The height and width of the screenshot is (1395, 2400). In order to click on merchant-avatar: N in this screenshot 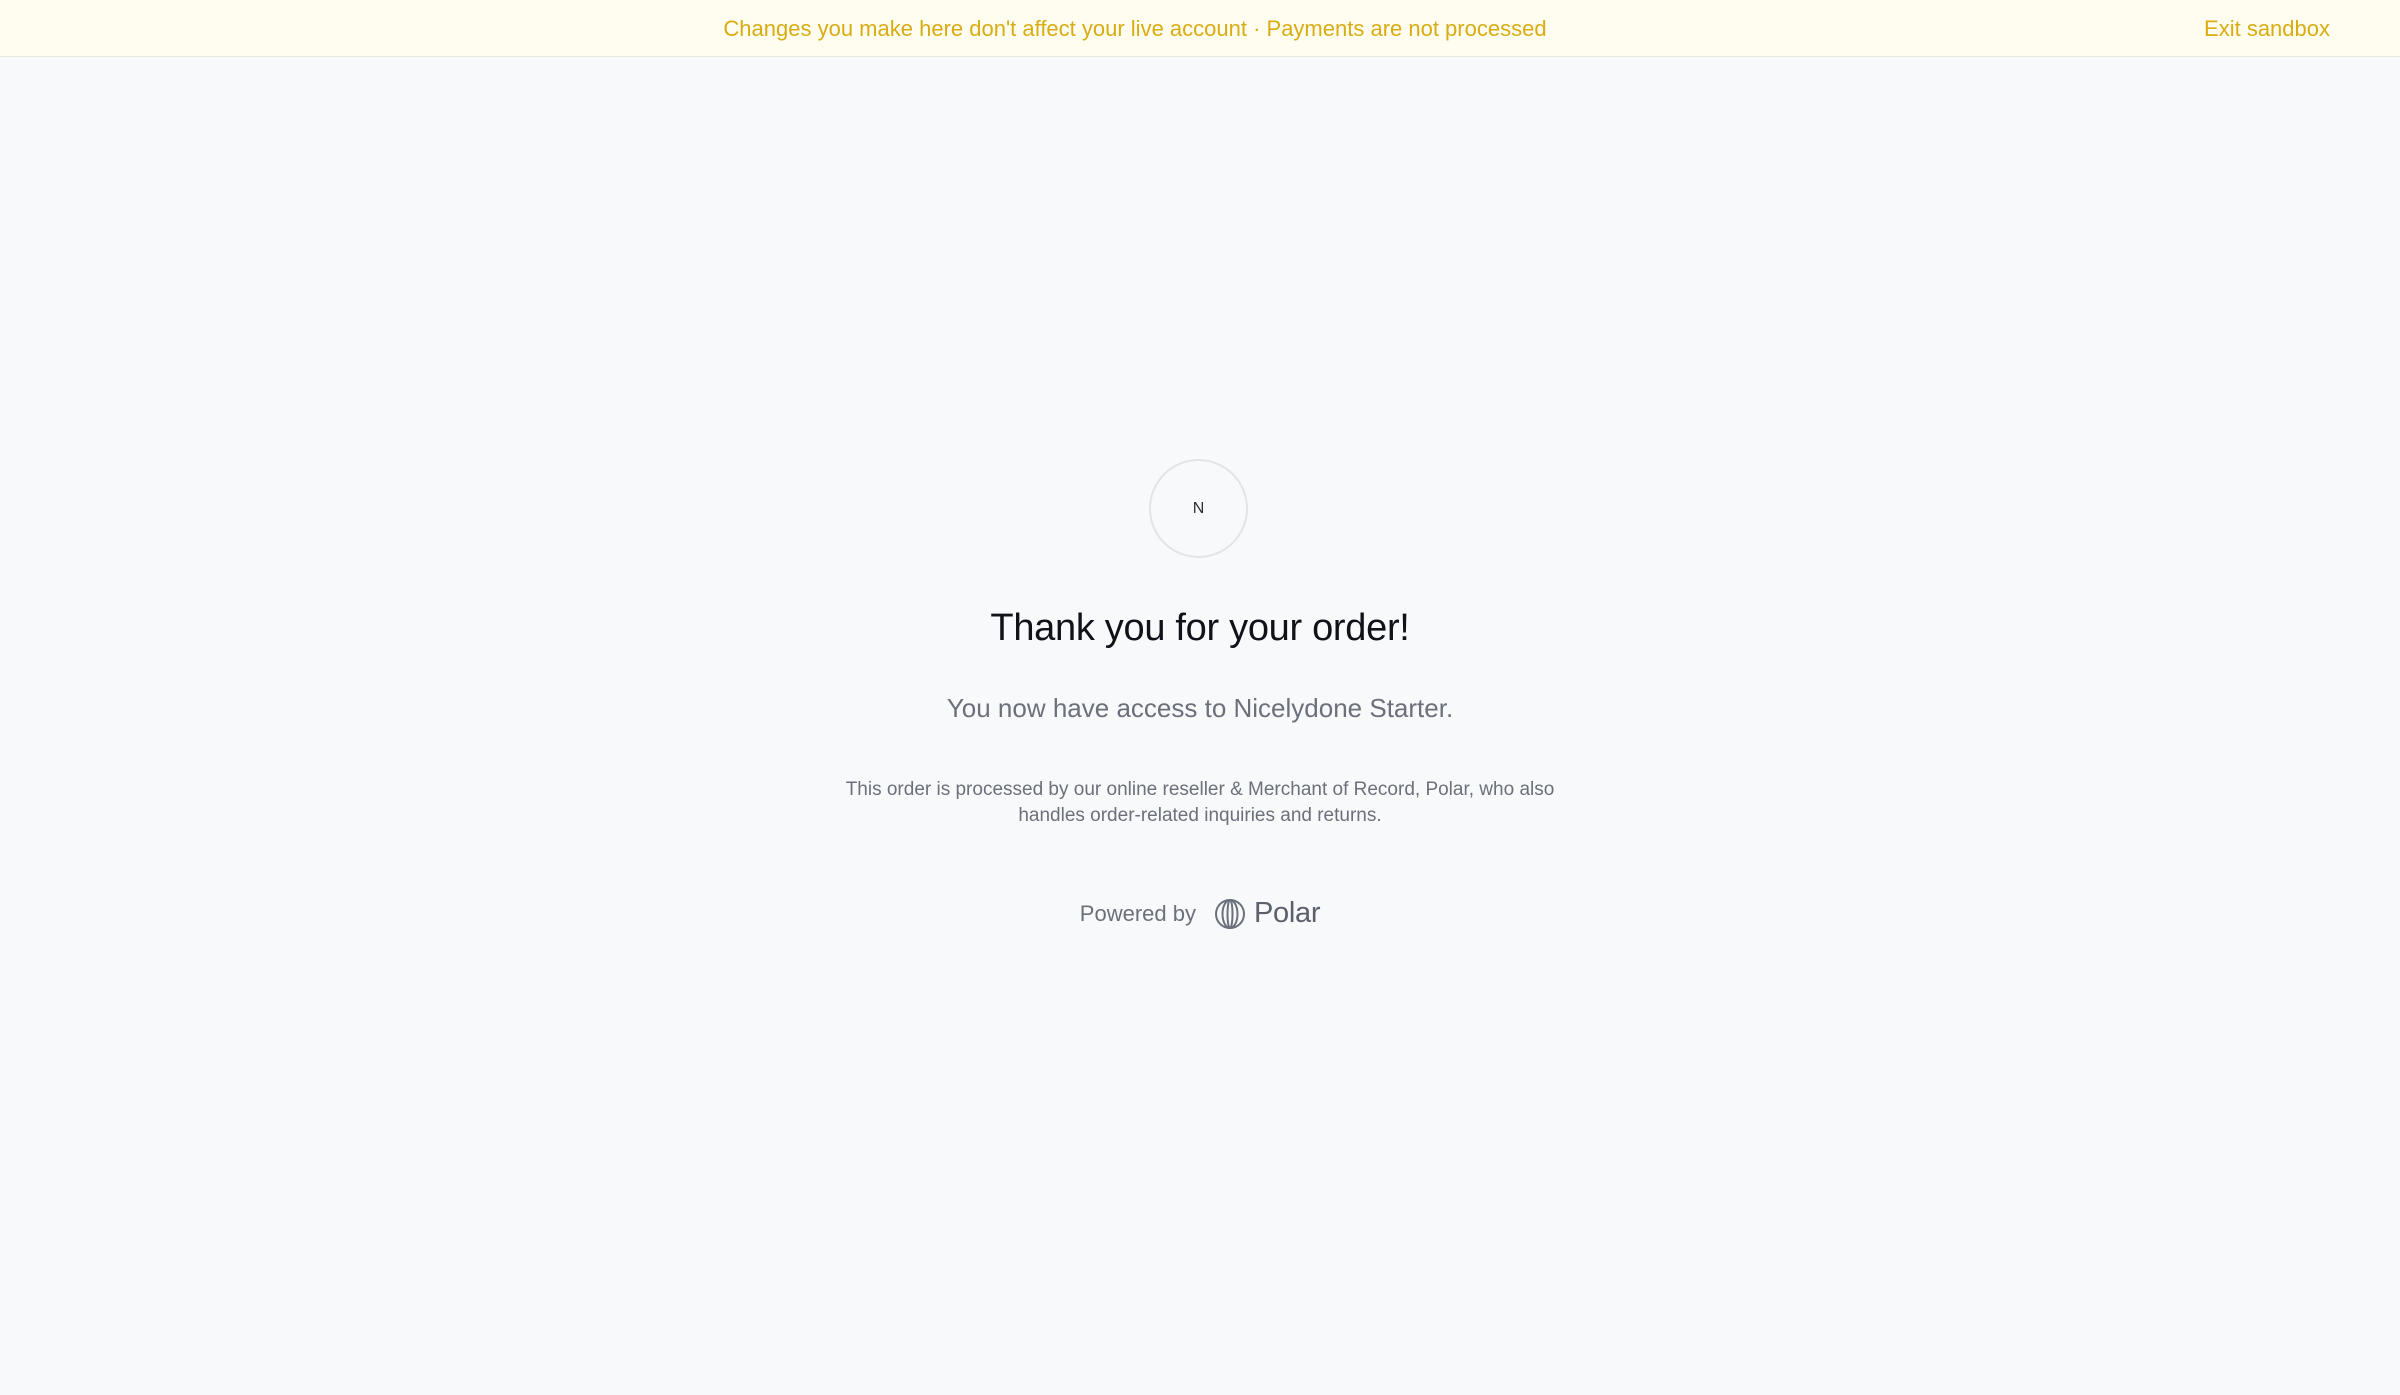, I will do `click(1198, 508)`.